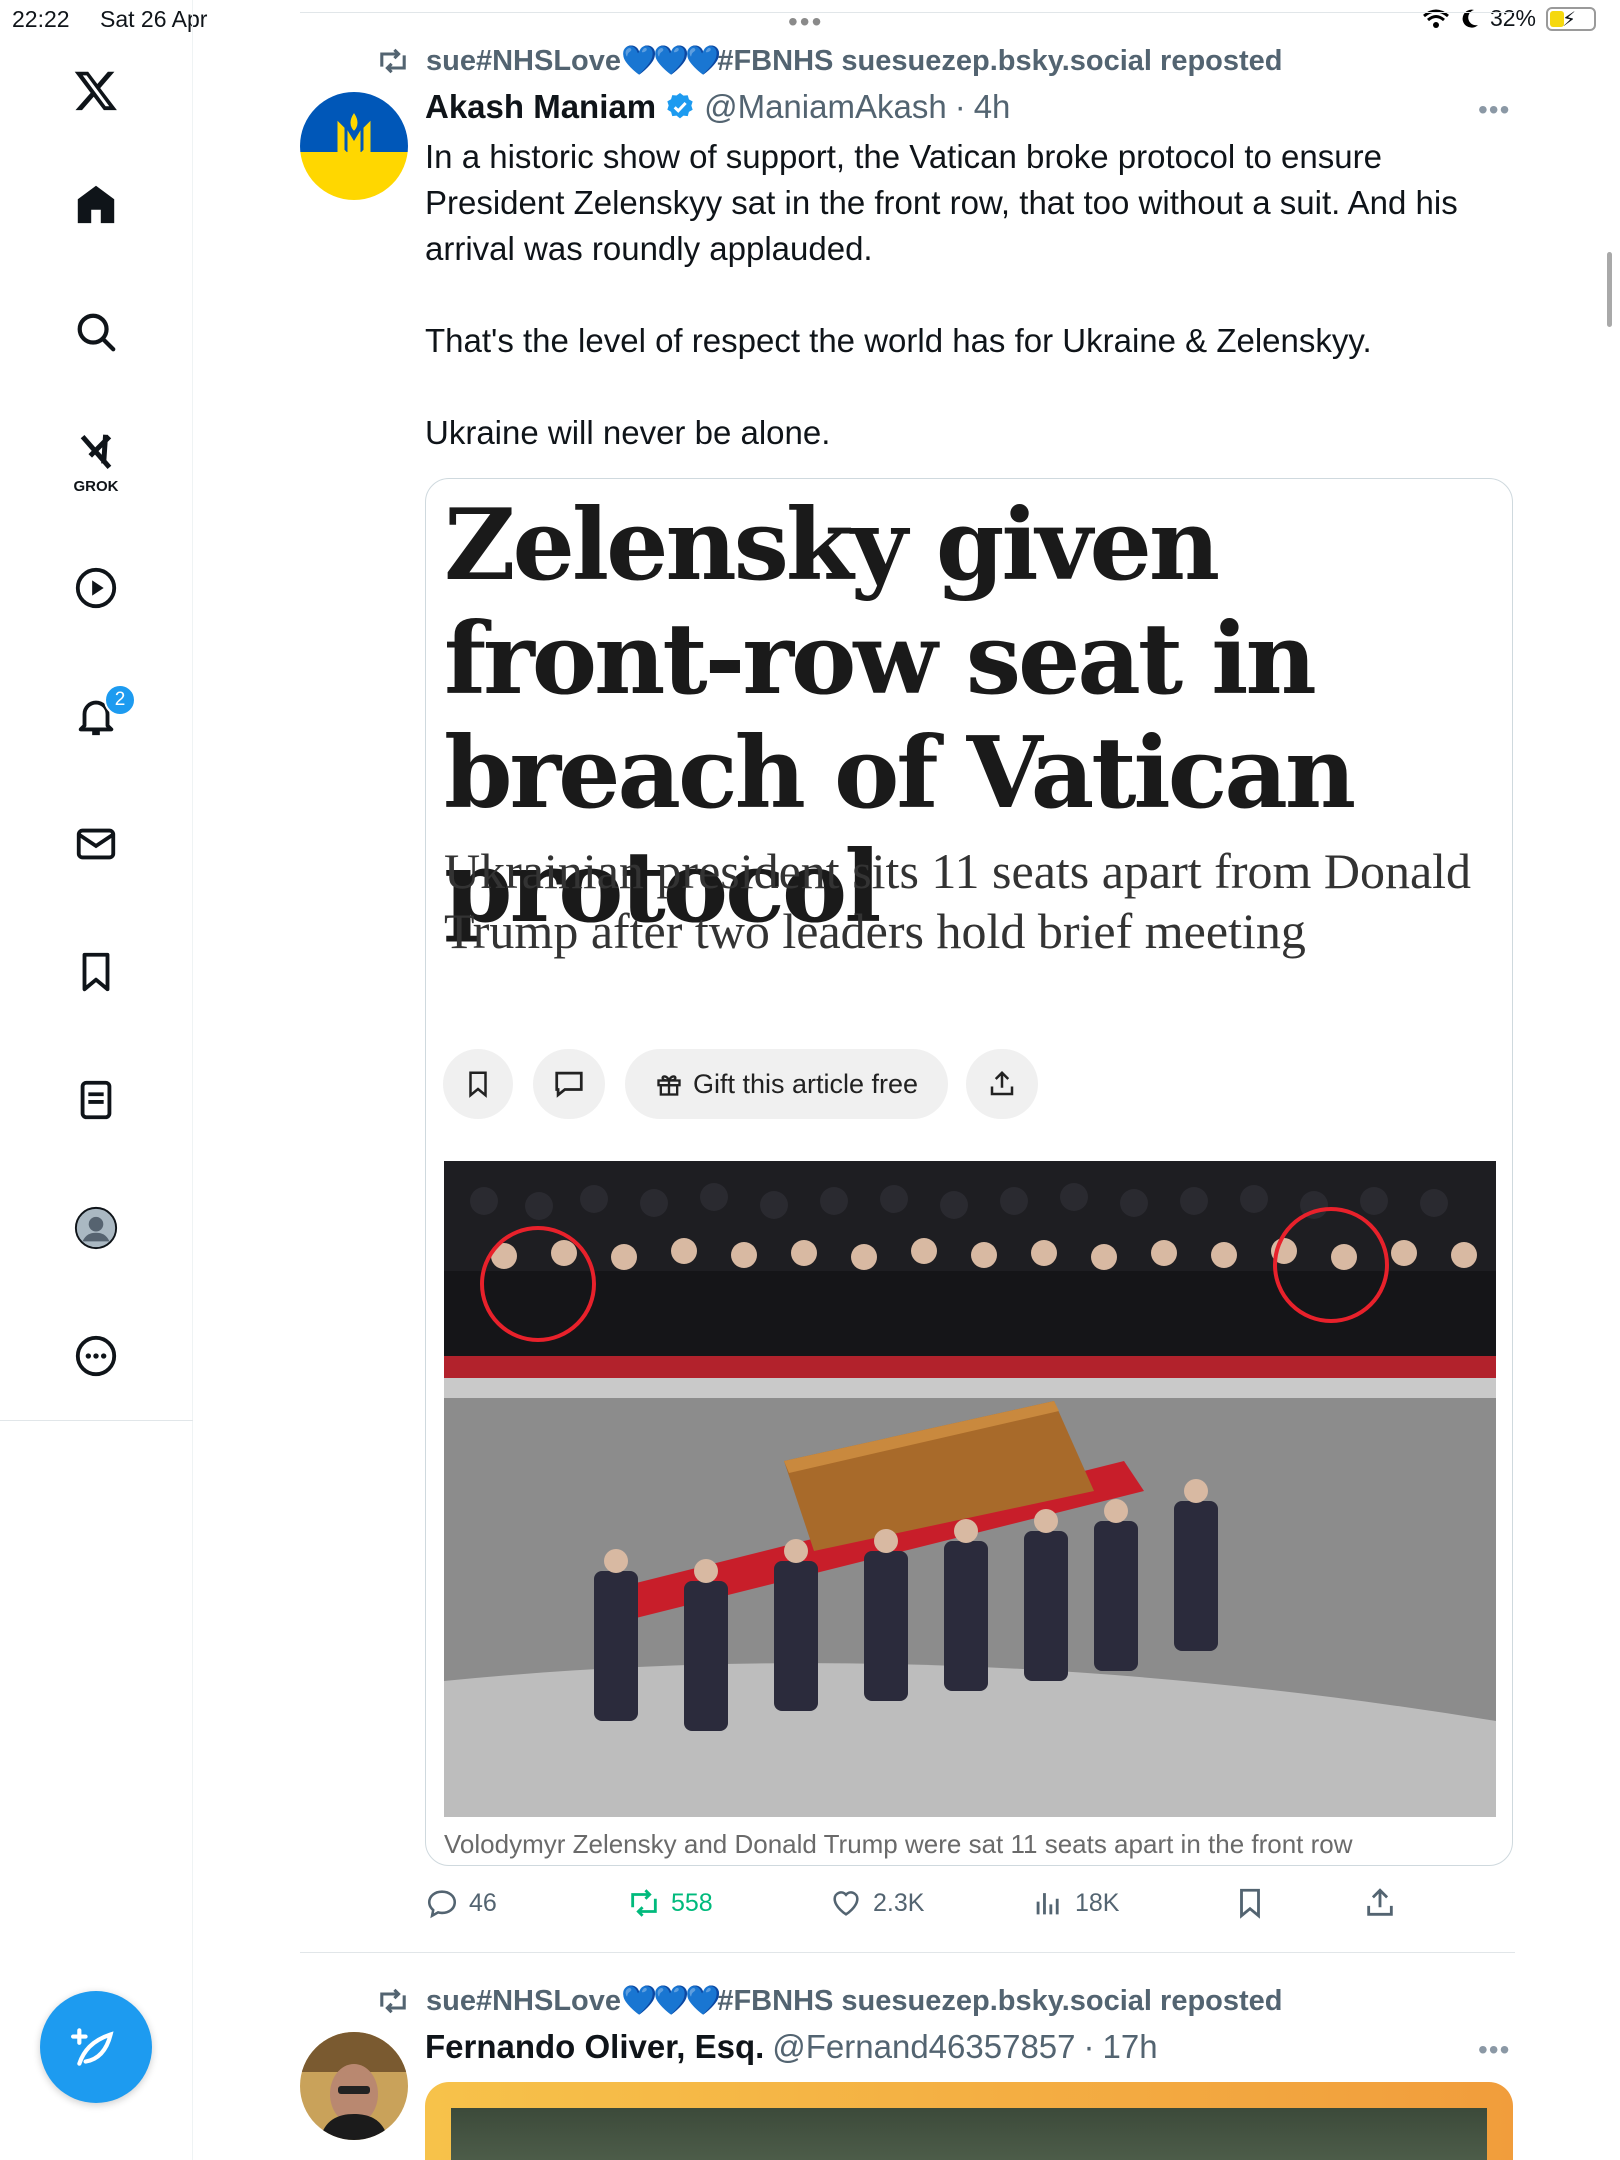  Describe the element at coordinates (628, 432) in the screenshot. I see `tweet-paragraph: Ukraine will never be alone.` at that location.